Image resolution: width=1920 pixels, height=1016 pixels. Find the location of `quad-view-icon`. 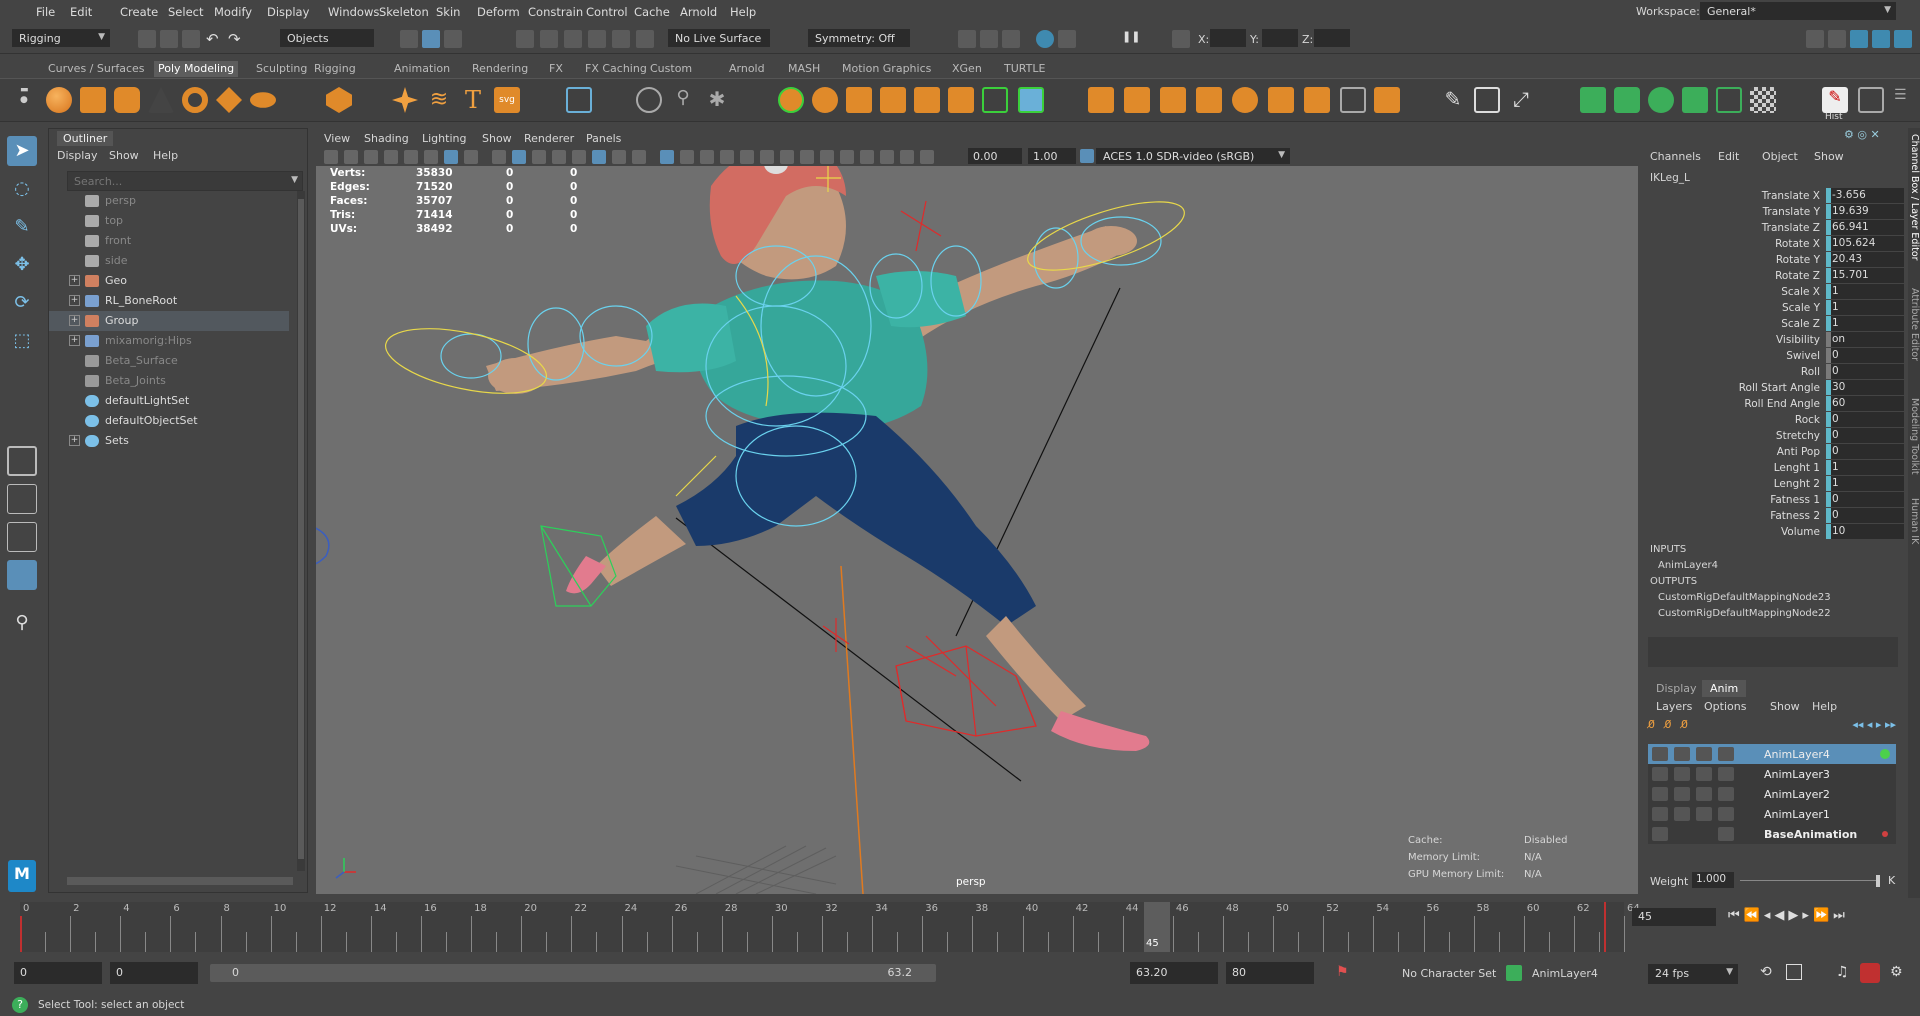

quad-view-icon is located at coordinates (1871, 100).